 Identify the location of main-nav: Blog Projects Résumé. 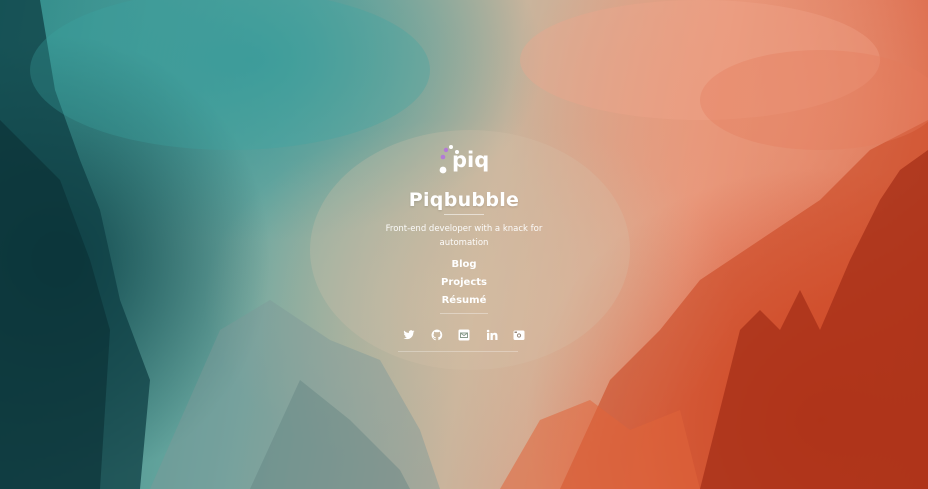
(464, 282).